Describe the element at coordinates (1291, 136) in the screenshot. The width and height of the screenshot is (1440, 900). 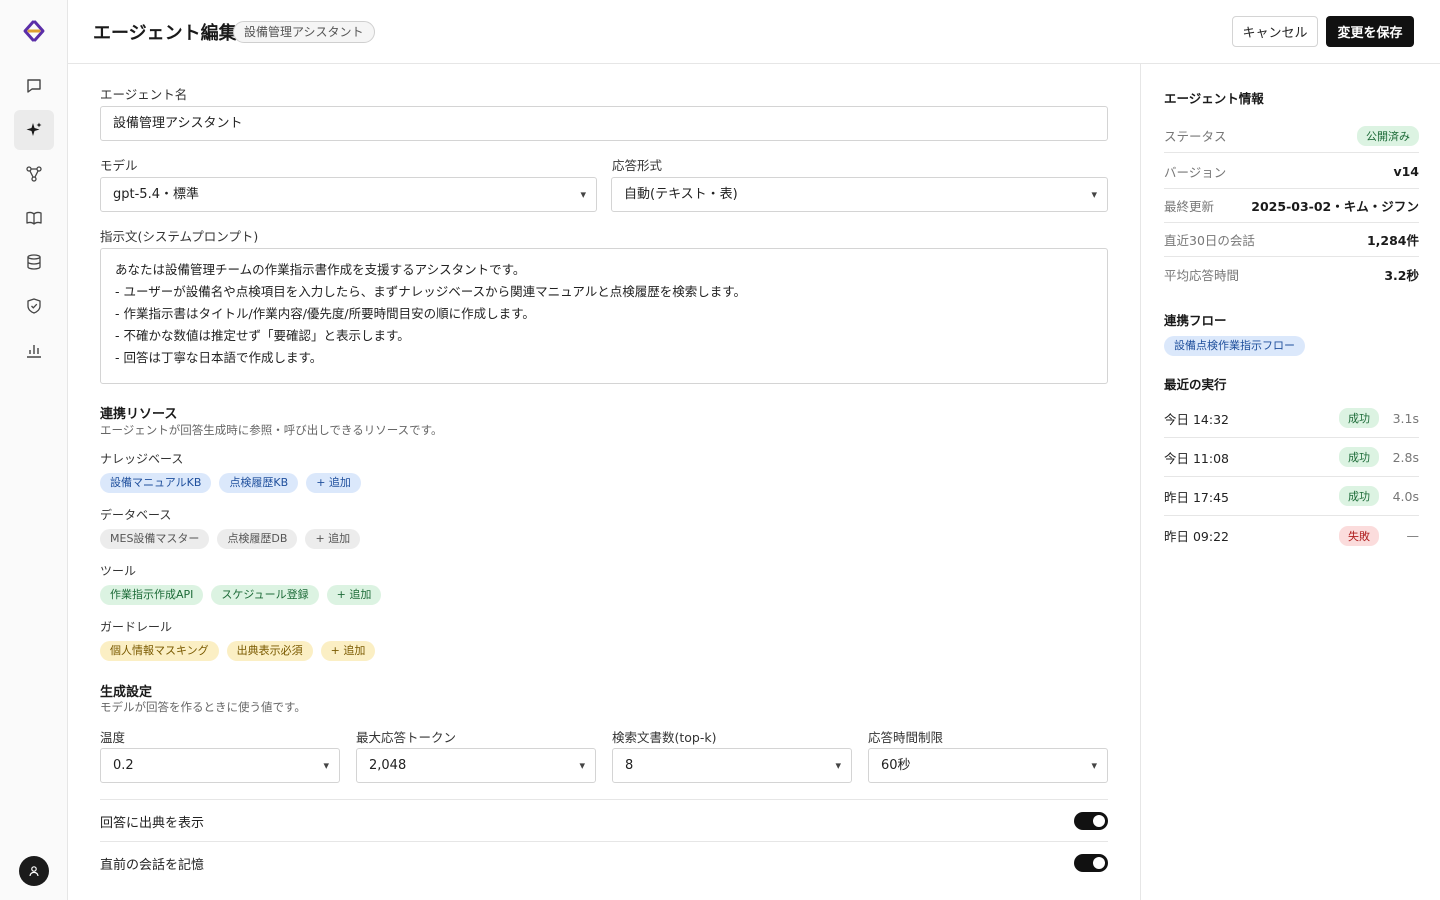
I see `info-row-status: ステータス 公開済み` at that location.